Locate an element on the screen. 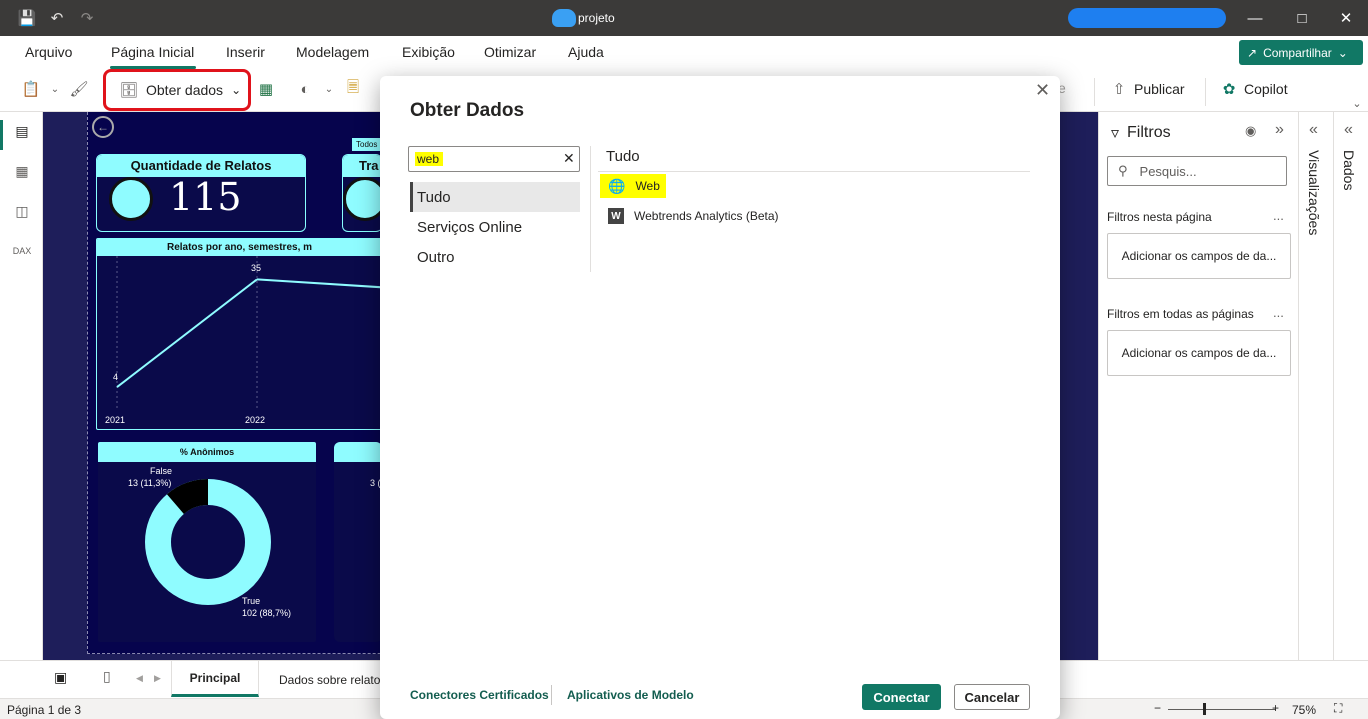  copilot-button: ✿ Copilot is located at coordinates (1254, 89).